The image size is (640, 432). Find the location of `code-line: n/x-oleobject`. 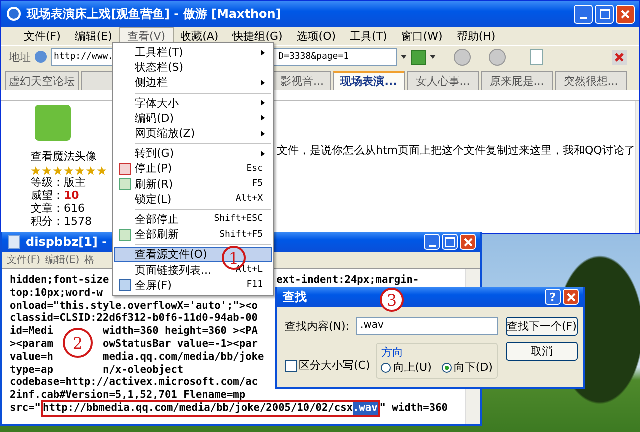

code-line: n/x-oleobject is located at coordinates (143, 370).